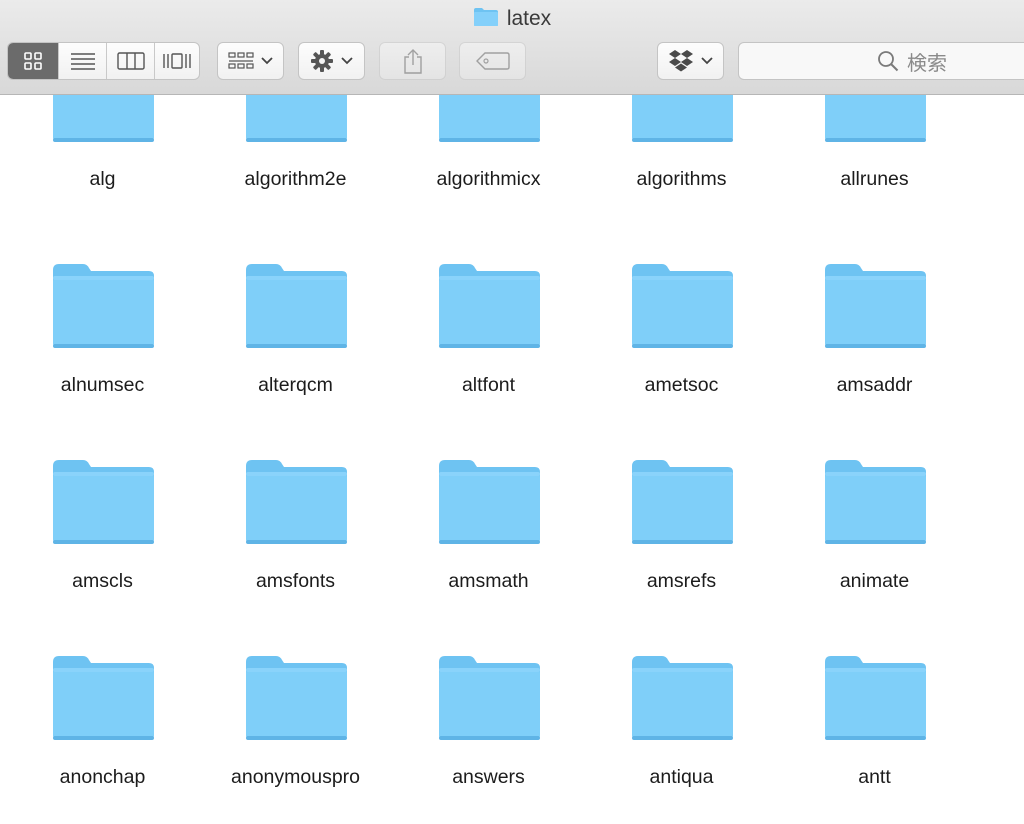 The image size is (1024, 824). What do you see at coordinates (295, 357) in the screenshot?
I see `folder-item: alterqcm` at bounding box center [295, 357].